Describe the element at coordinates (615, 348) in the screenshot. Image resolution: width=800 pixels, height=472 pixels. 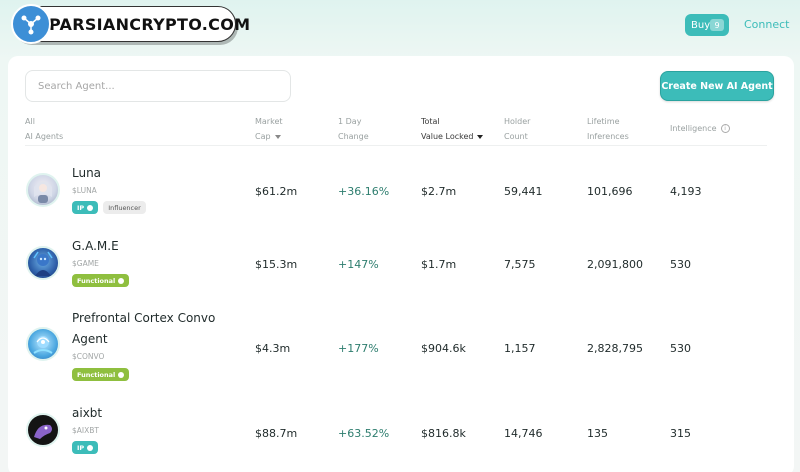
I see `lifetime-inferences-value: 2,828,795` at that location.